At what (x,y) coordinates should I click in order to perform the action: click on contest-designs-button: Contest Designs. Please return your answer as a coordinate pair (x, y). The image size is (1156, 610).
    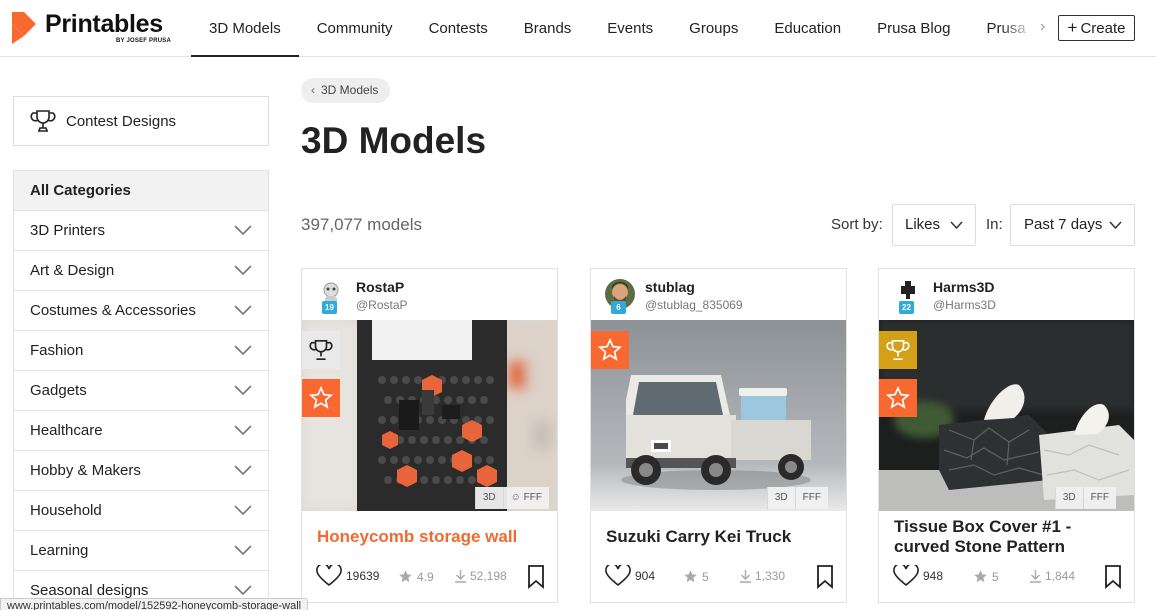
    Looking at the image, I should click on (141, 121).